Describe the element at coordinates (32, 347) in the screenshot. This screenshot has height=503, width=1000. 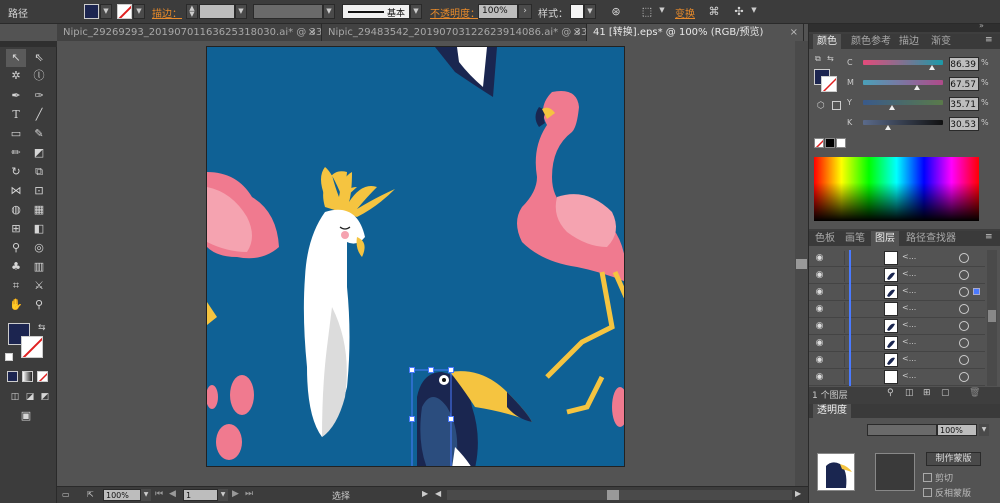
I see `toolbar-stroke-swatch` at that location.